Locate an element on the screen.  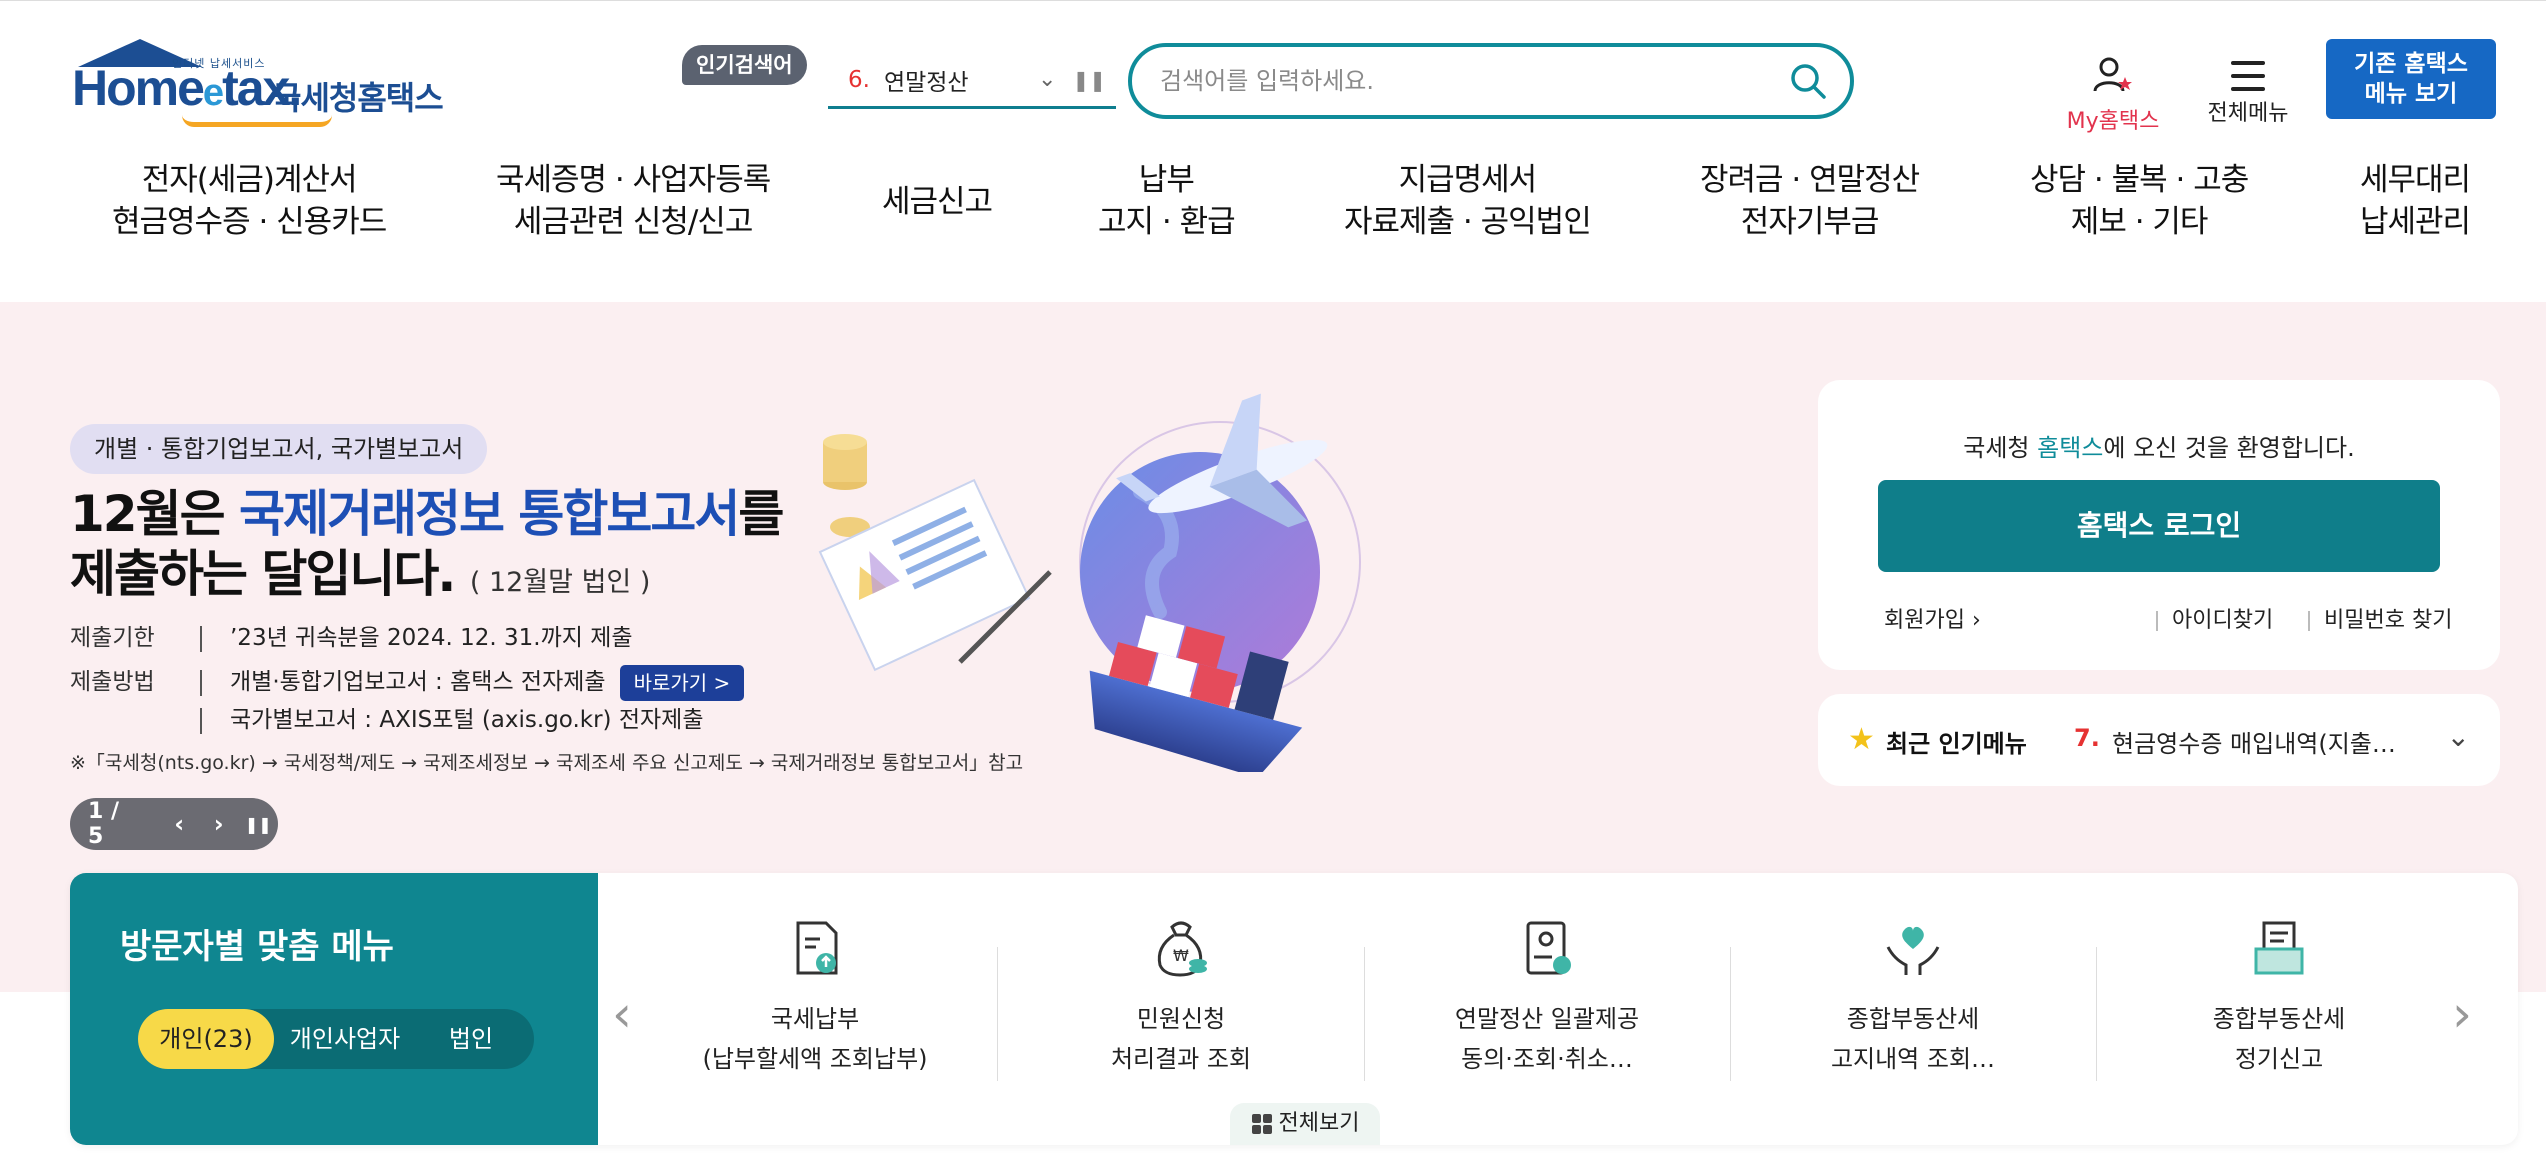
hero-method-row2: 국가별보고서 : AXIS포털 (axis.go.kr) 전자제출 is located at coordinates (386, 717).